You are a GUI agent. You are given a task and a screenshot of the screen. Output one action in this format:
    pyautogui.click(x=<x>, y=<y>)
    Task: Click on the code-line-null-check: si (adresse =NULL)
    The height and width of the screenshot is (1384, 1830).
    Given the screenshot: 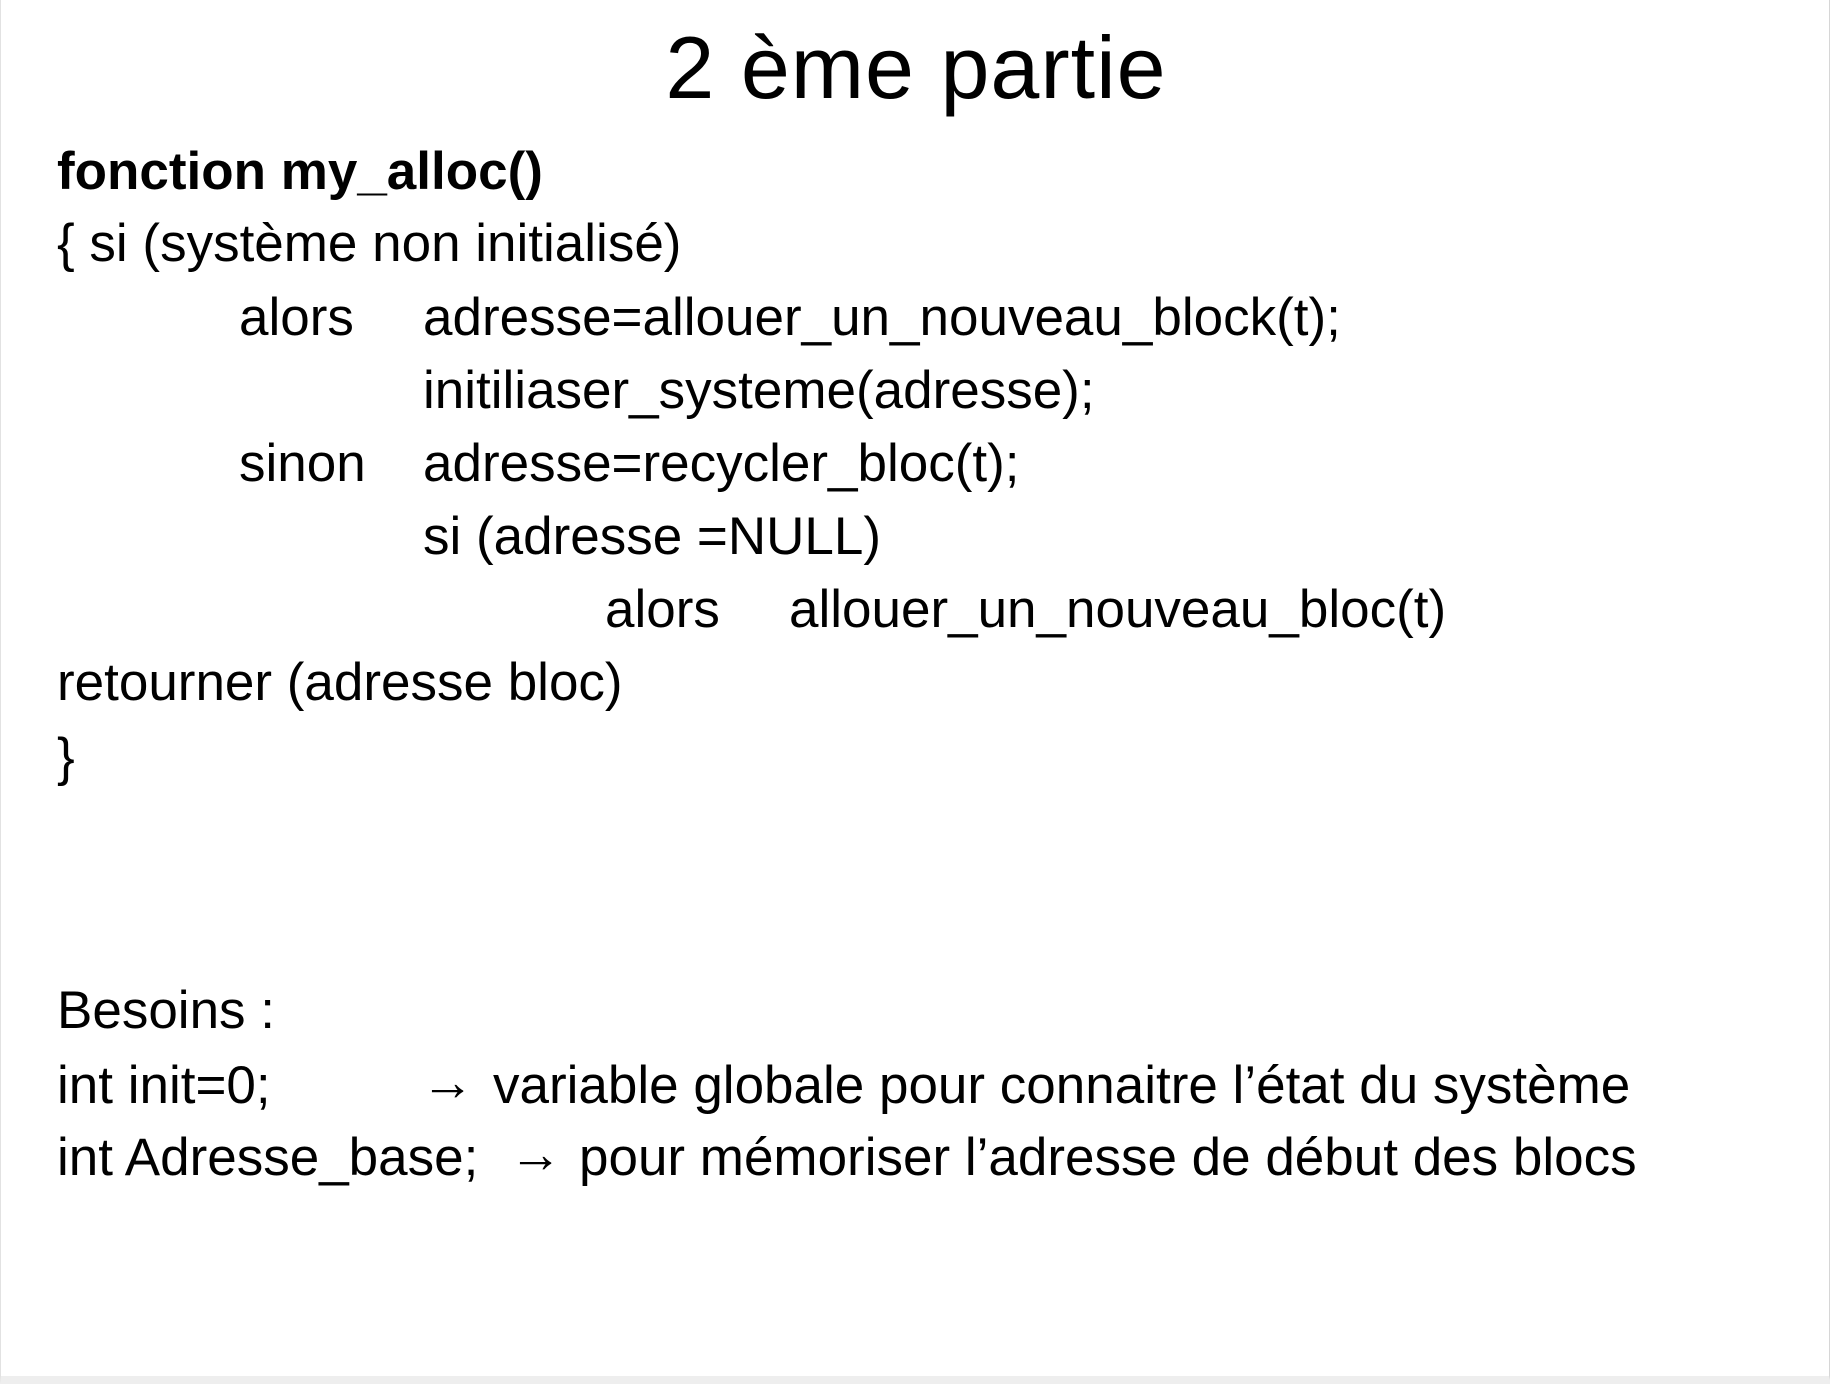 What is the action you would take?
    pyautogui.click(x=652, y=536)
    